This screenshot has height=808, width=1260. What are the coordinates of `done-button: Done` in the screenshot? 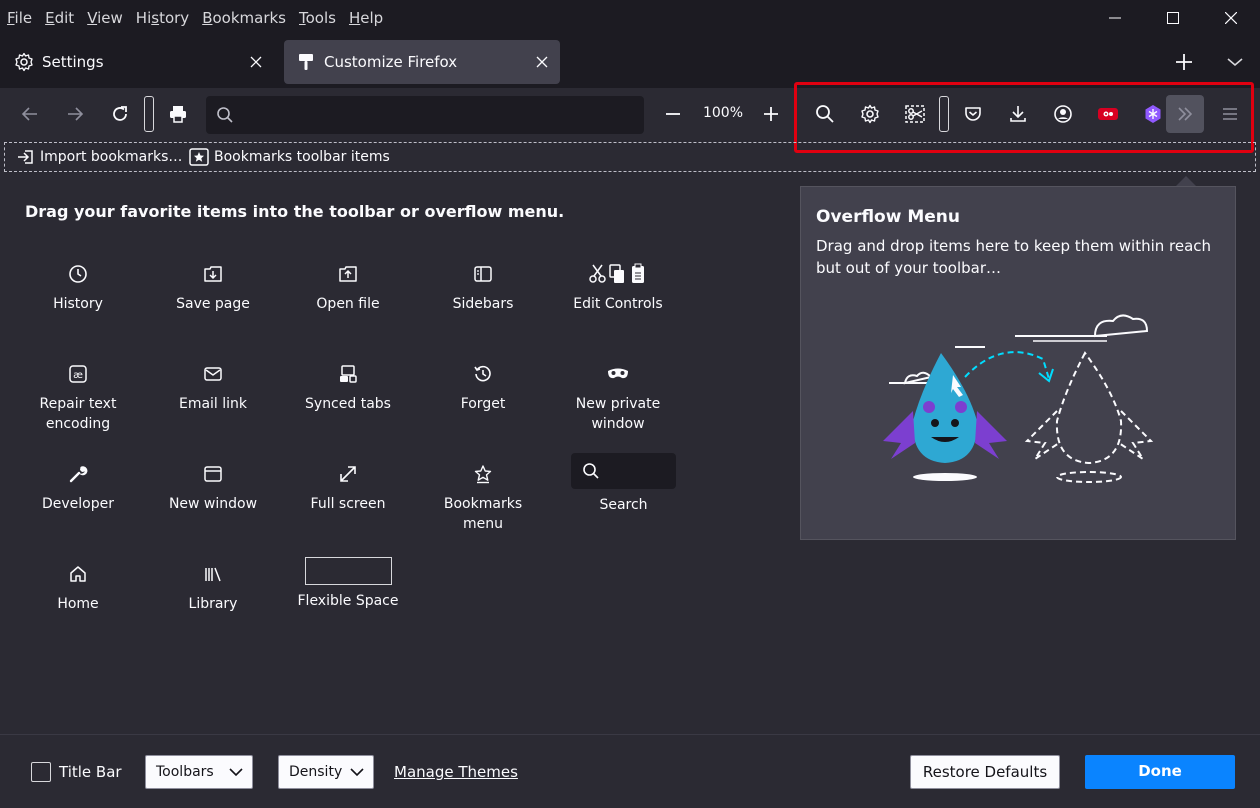 It's located at (1160, 772).